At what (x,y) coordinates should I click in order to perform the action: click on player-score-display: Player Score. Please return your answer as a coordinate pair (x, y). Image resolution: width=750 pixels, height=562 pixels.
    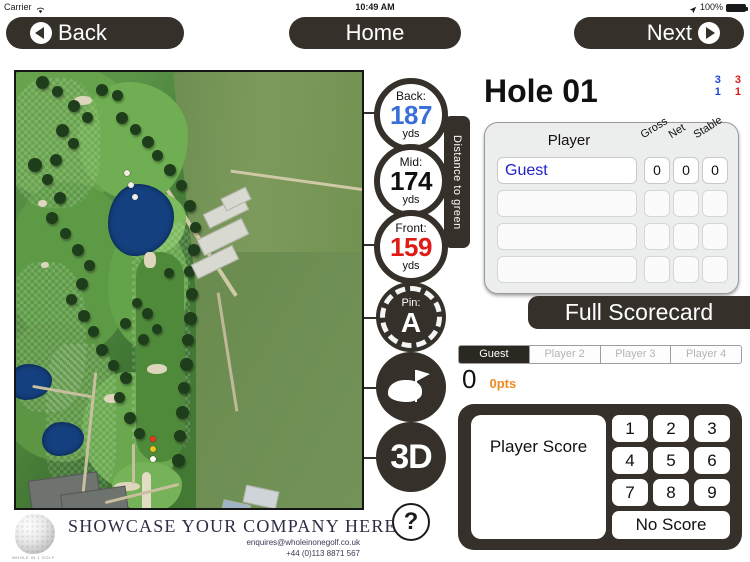
    Looking at the image, I should click on (538, 477).